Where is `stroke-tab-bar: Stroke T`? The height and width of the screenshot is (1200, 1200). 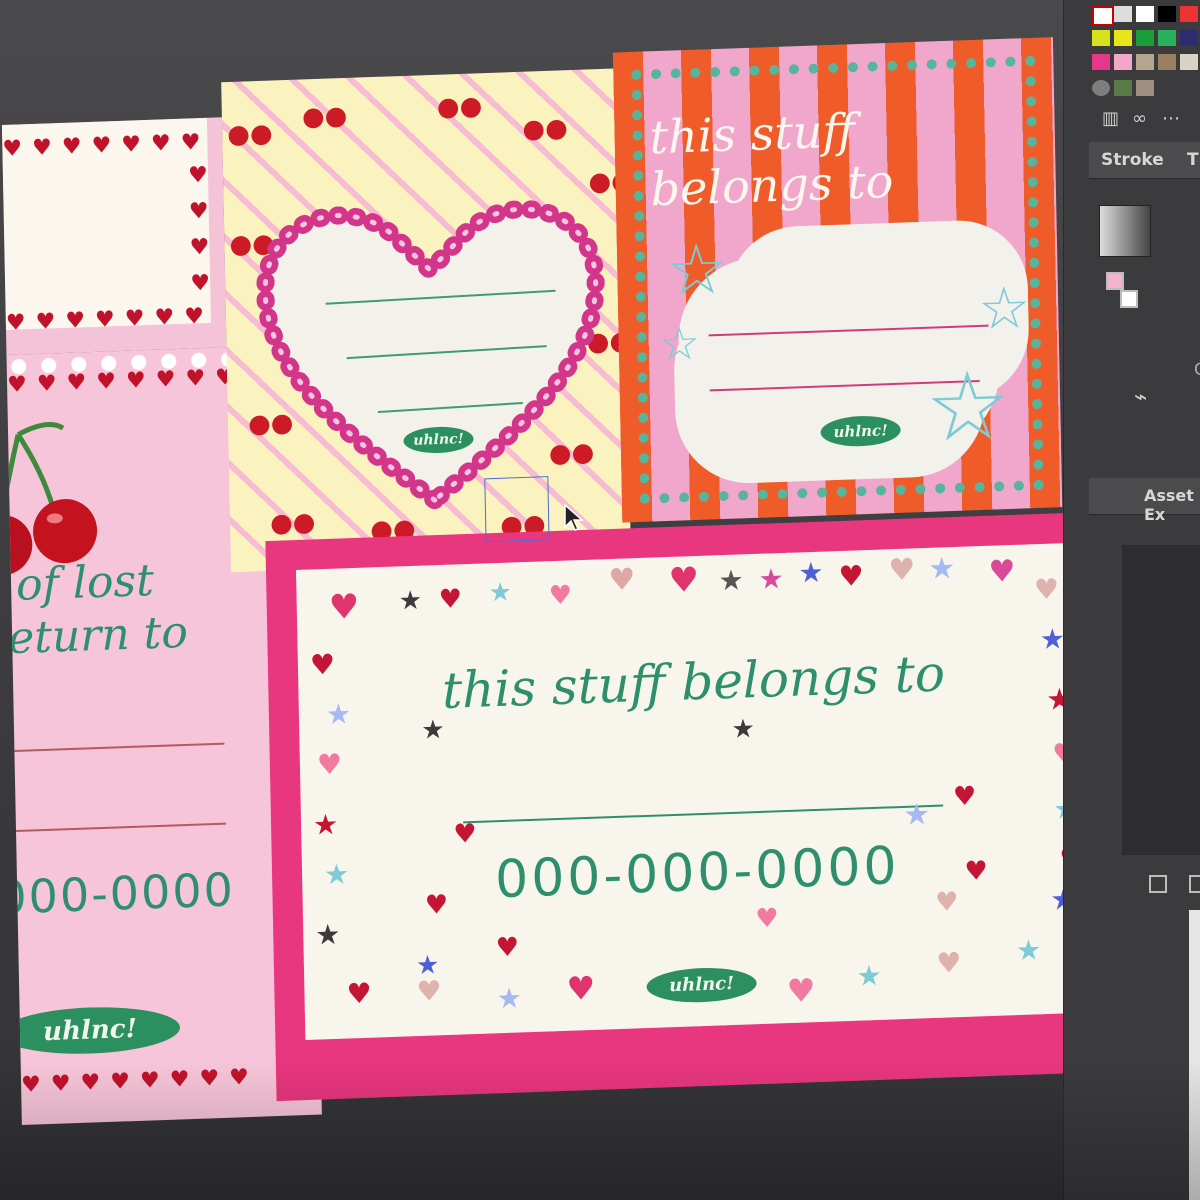
stroke-tab-bar: Stroke T is located at coordinates (1144, 160).